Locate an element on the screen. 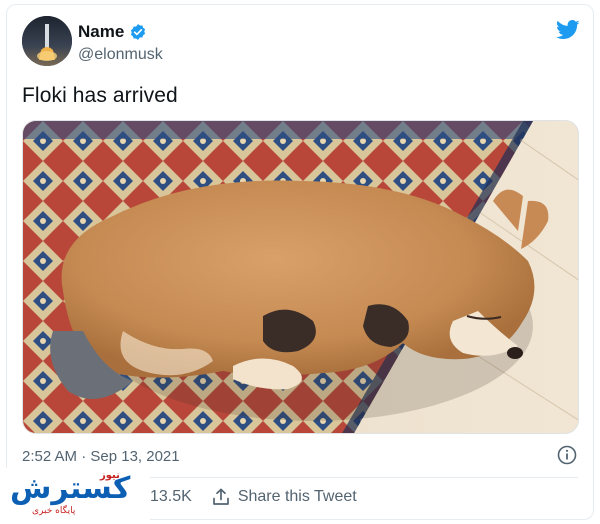  likes-count: 13.5K is located at coordinates (171, 497).